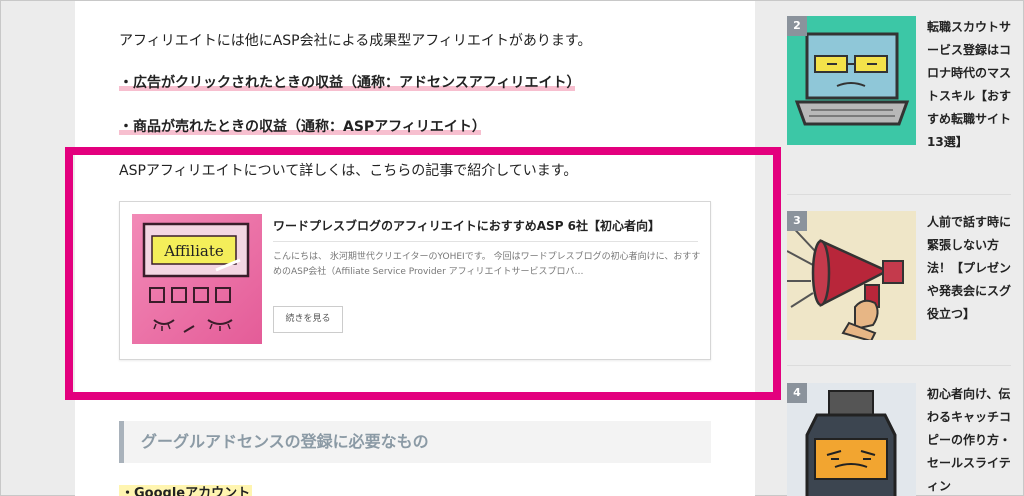  I want to click on bullet-adsense: ・広告がクリックされたときの収益（通称：アドセンスアフィリエイト）, so click(350, 83).